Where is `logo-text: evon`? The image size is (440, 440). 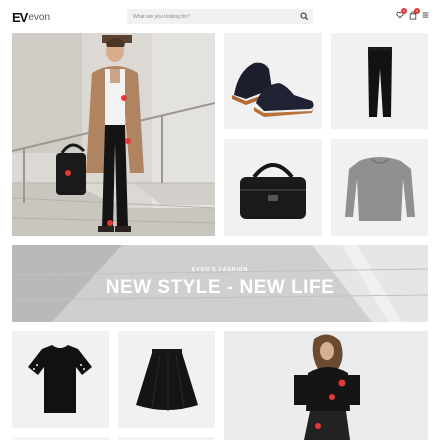 logo-text: evon is located at coordinates (39, 17).